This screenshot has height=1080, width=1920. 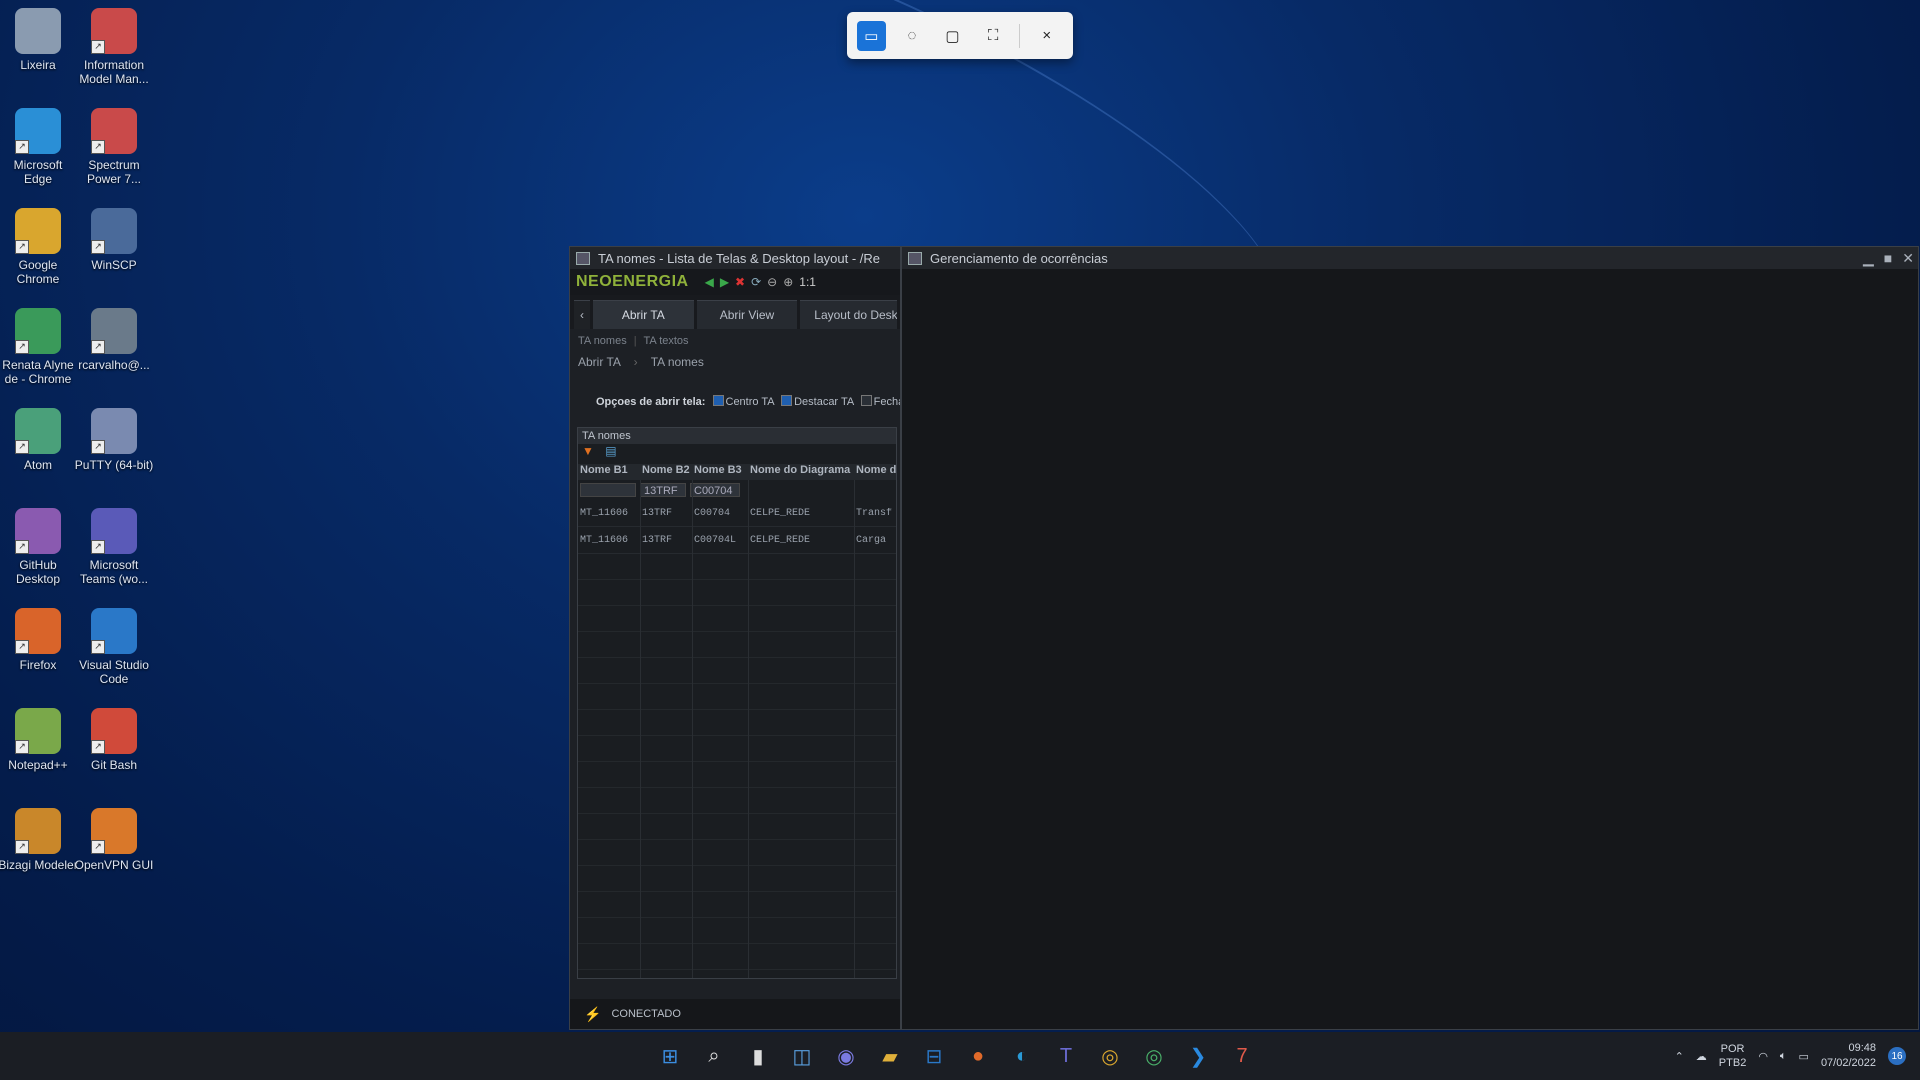 I want to click on widgets-icon: ◫, so click(x=802, y=1056).